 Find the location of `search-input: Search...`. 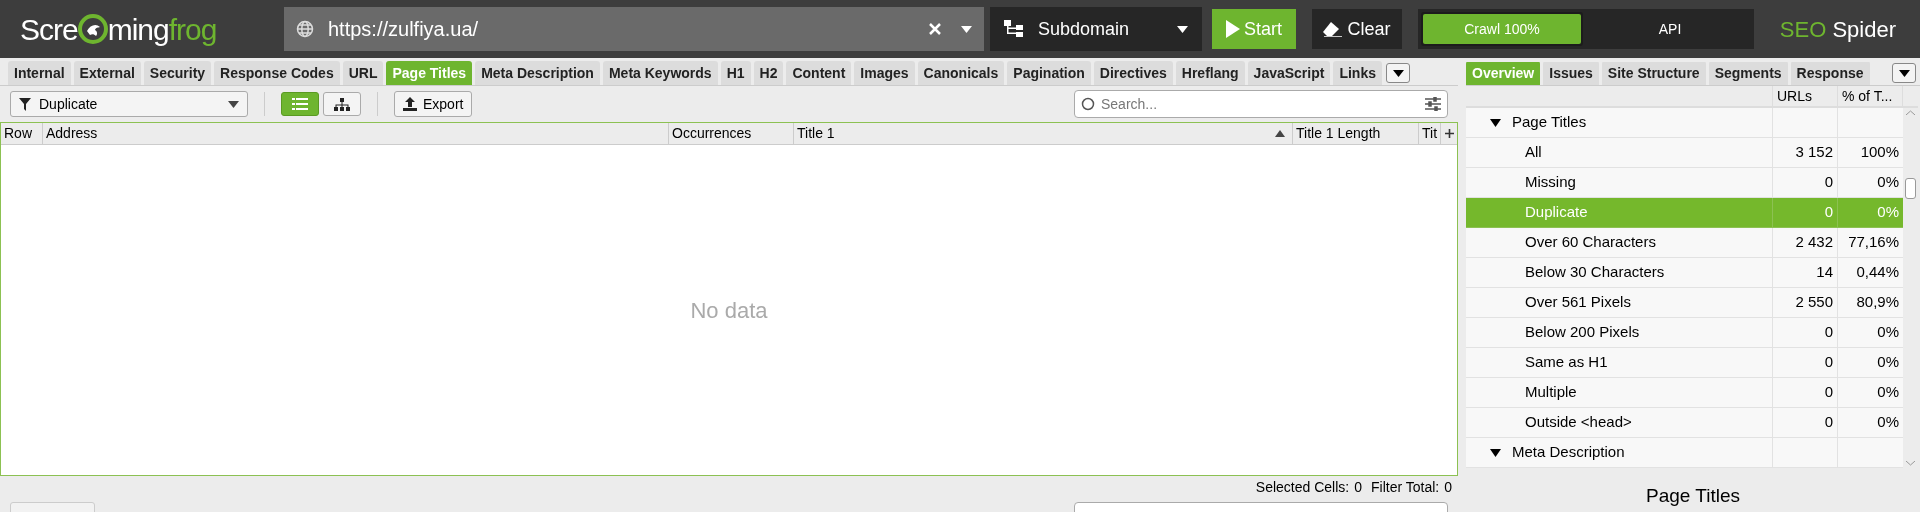

search-input: Search... is located at coordinates (1260, 104).